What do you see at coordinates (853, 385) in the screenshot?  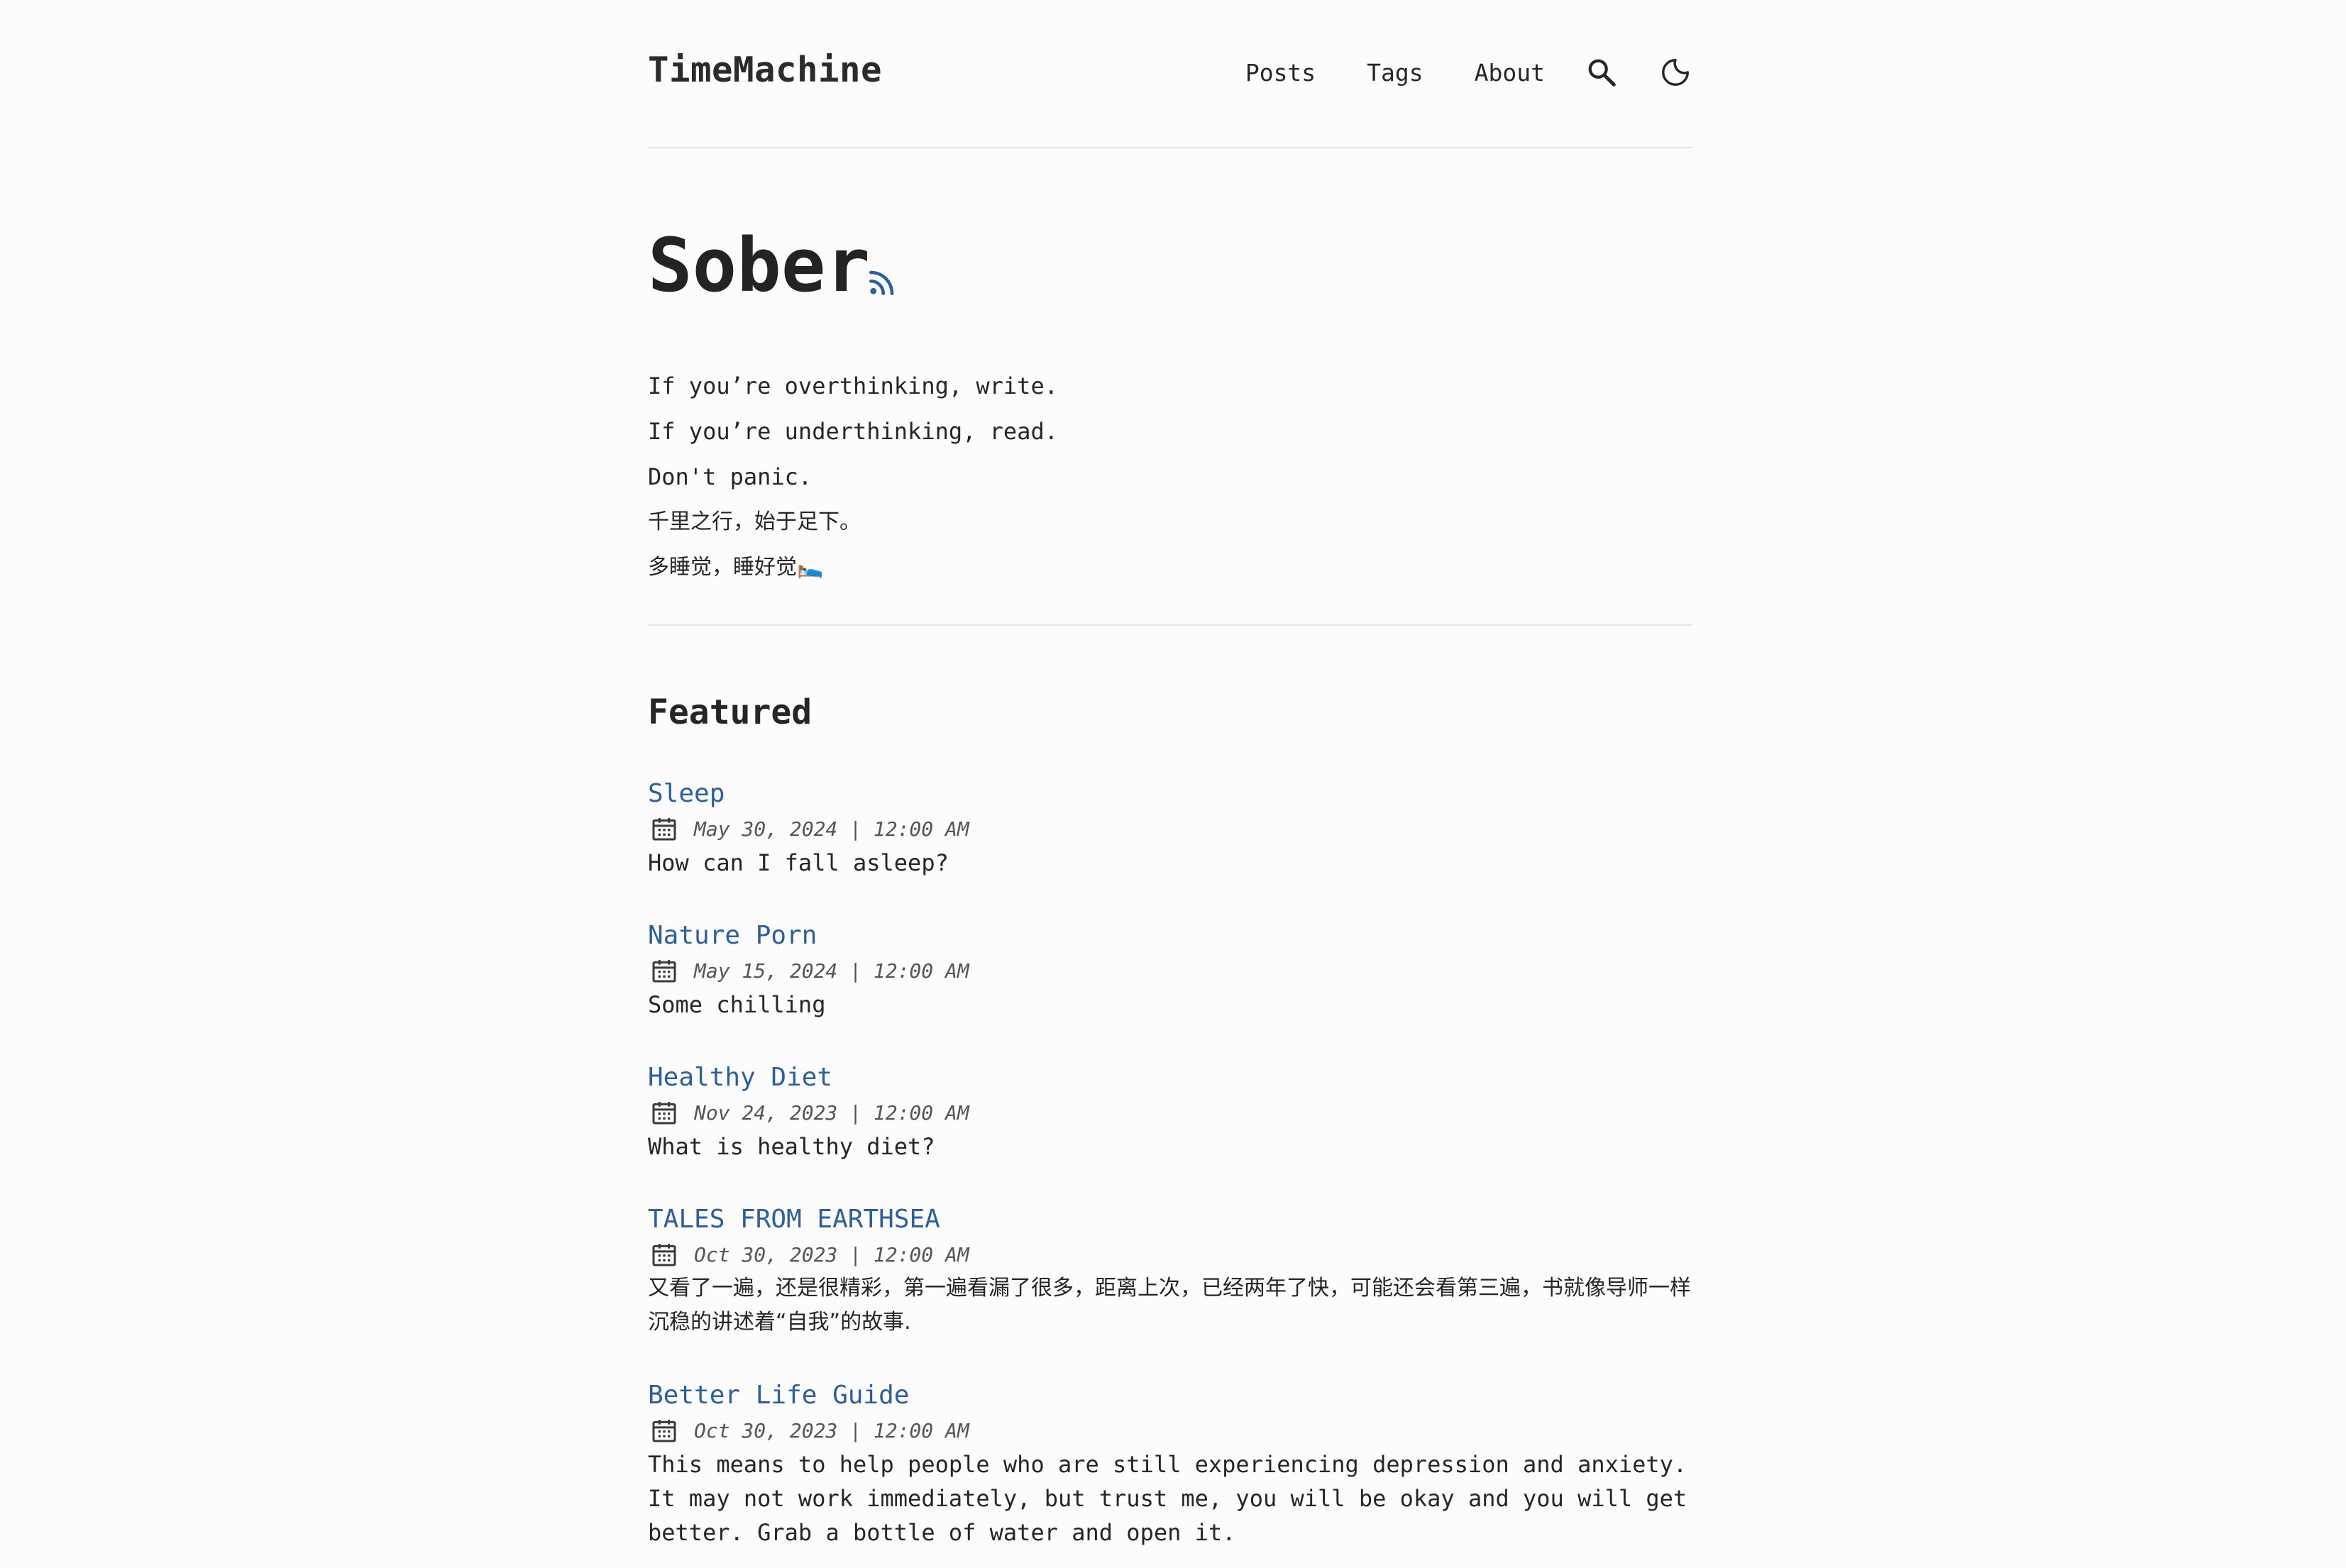 I see `tagline-line: If you’re overthinking, write.` at bounding box center [853, 385].